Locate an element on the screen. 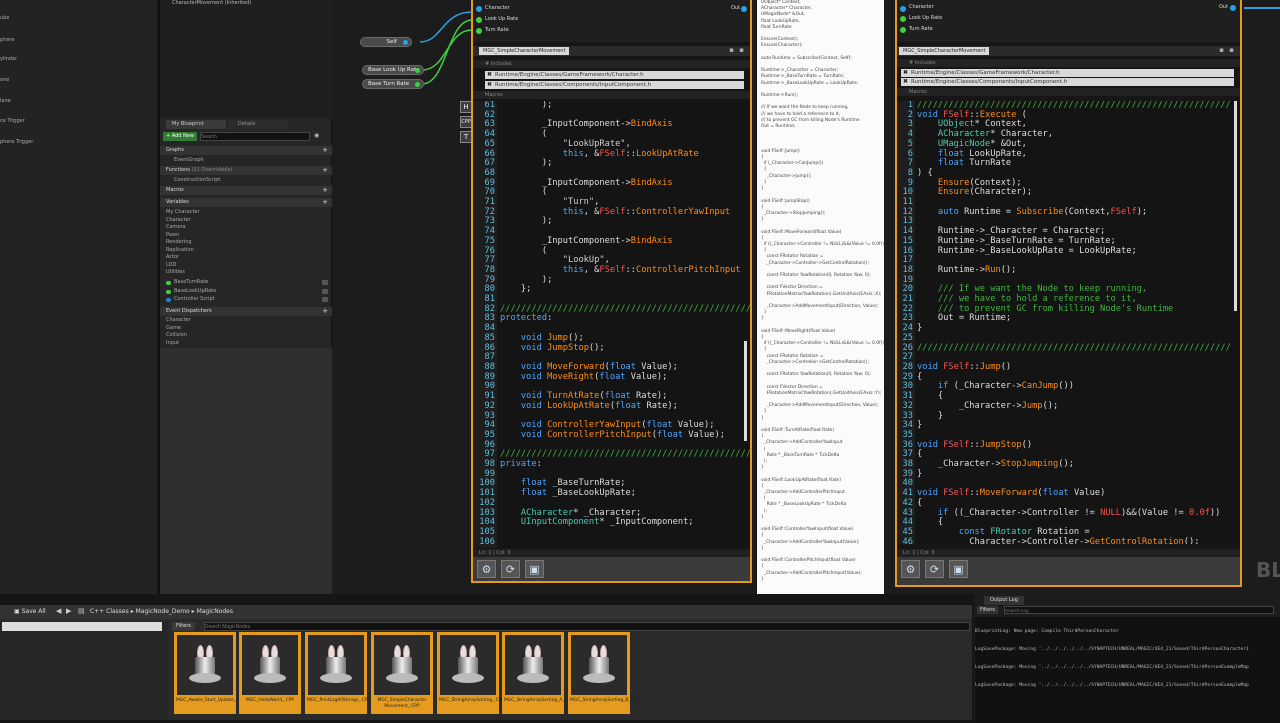  variable-group: Camera is located at coordinates (176, 228).